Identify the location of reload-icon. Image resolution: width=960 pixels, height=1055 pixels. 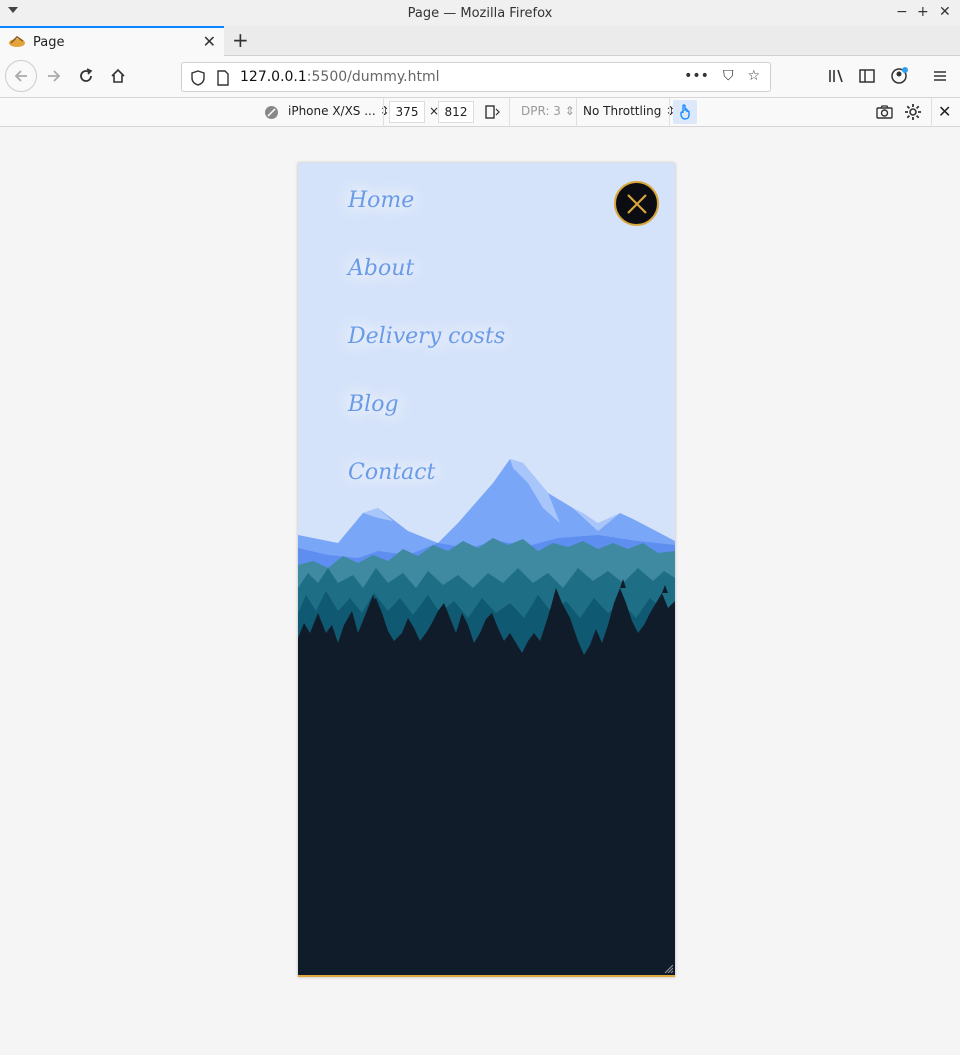
(86, 75).